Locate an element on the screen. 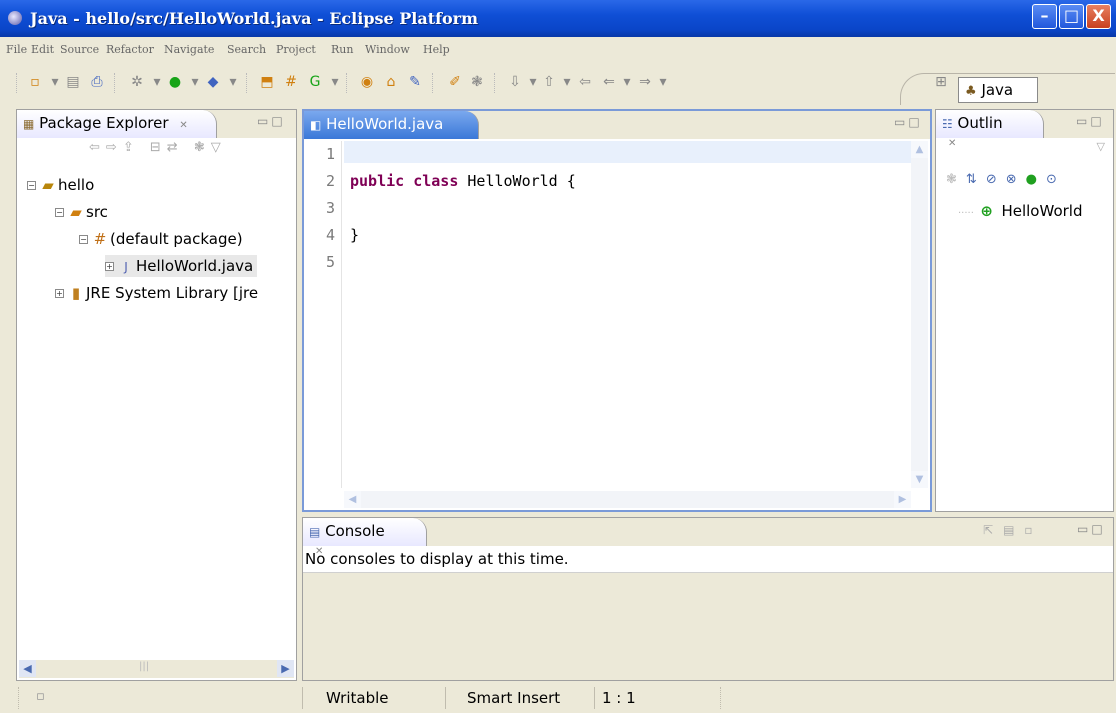 This screenshot has height=713, width=1116. tree-item-jre-library: + ▮ JRE System Library [jre is located at coordinates (175, 293).